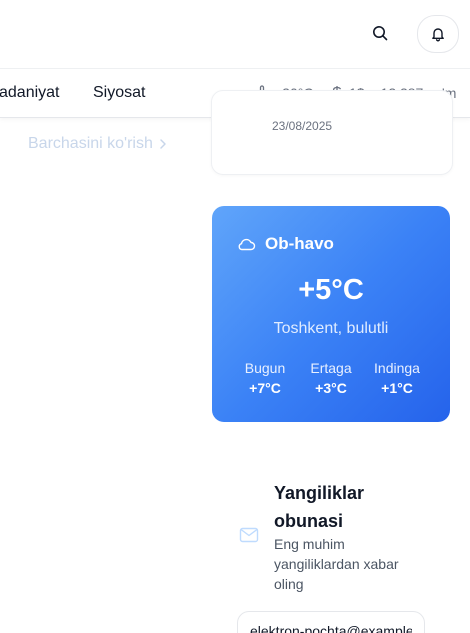 The width and height of the screenshot is (470, 633). I want to click on forecast-day-label: Indinga, so click(397, 368).